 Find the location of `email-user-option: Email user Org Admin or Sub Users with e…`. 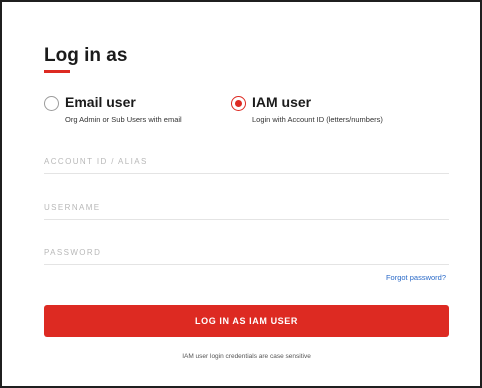

email-user-option: Email user Org Admin or Sub Users with e… is located at coordinates (139, 111).